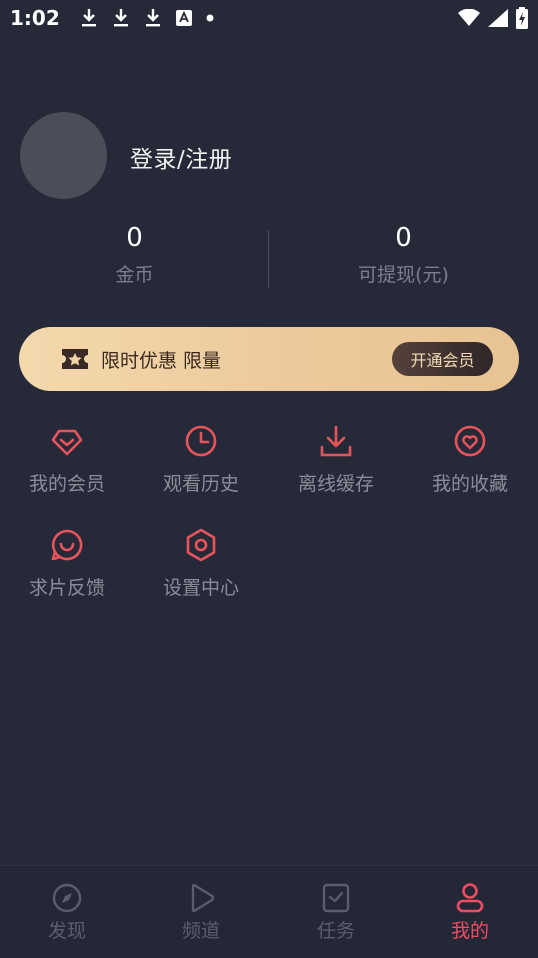 This screenshot has width=538, height=958. Describe the element at coordinates (200, 588) in the screenshot. I see `menu-label: 设置中心` at that location.